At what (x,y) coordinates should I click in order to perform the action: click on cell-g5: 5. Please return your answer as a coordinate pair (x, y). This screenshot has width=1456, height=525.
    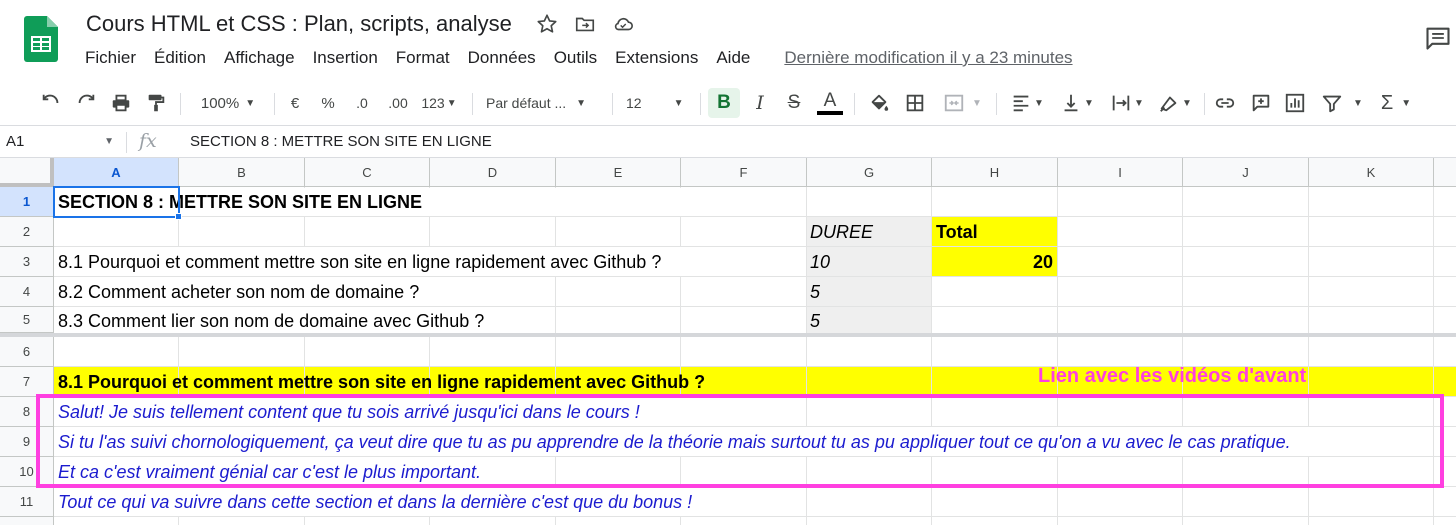
    Looking at the image, I should click on (815, 321).